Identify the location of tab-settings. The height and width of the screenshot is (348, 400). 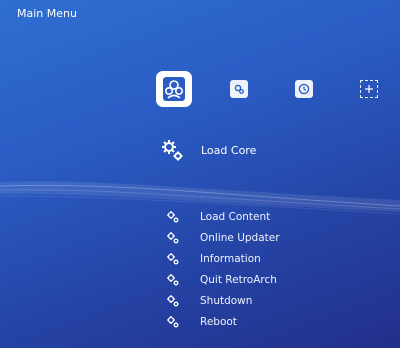
(239, 89).